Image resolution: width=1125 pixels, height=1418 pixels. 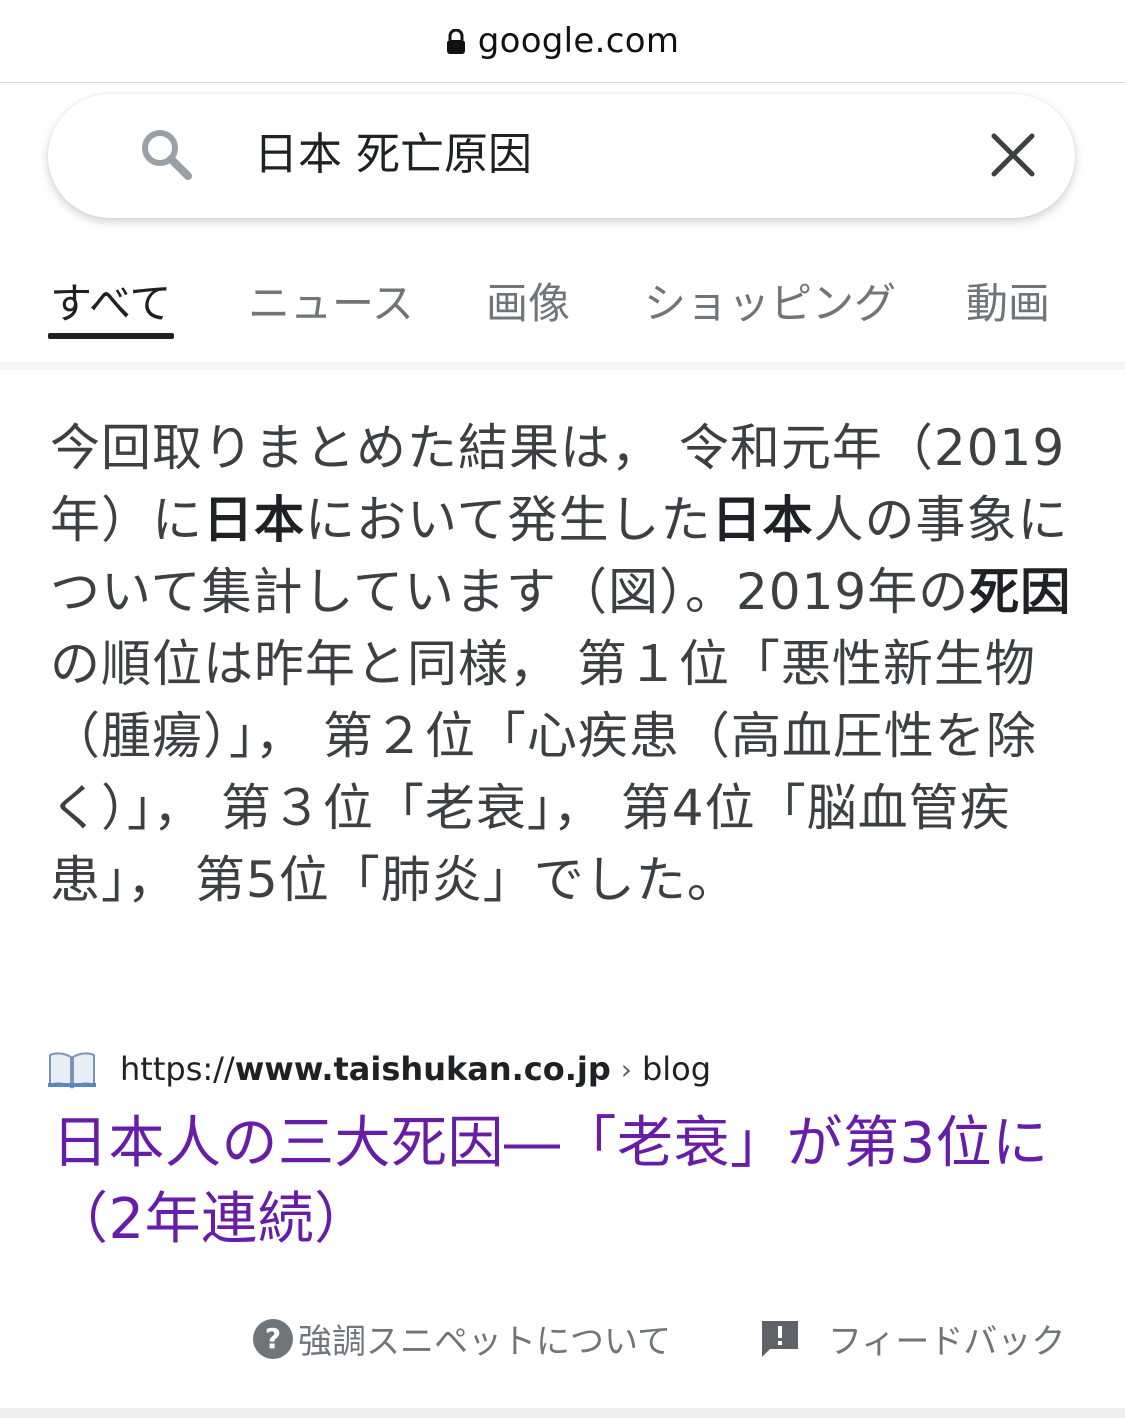 I want to click on active-tab-indicator, so click(x=111, y=336).